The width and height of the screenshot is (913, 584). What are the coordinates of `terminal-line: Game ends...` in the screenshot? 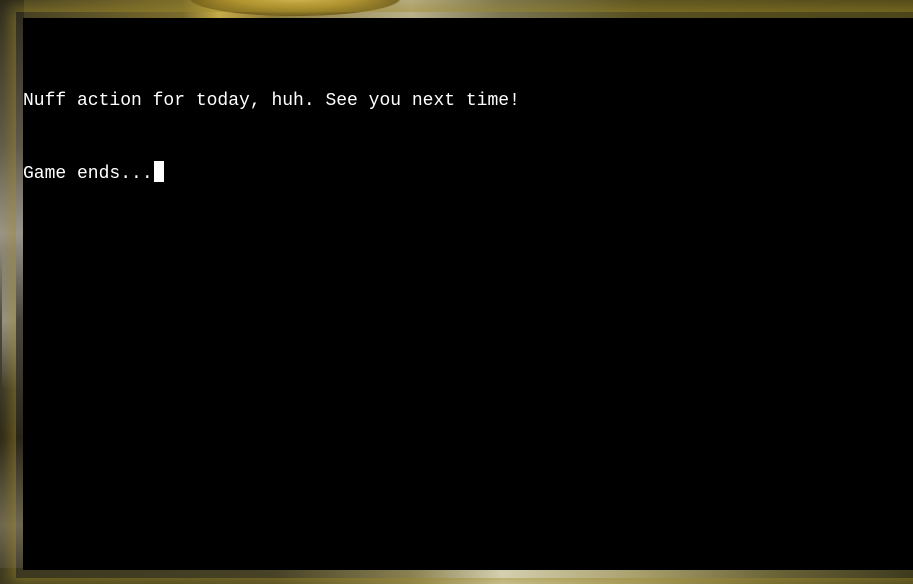 It's located at (468, 173).